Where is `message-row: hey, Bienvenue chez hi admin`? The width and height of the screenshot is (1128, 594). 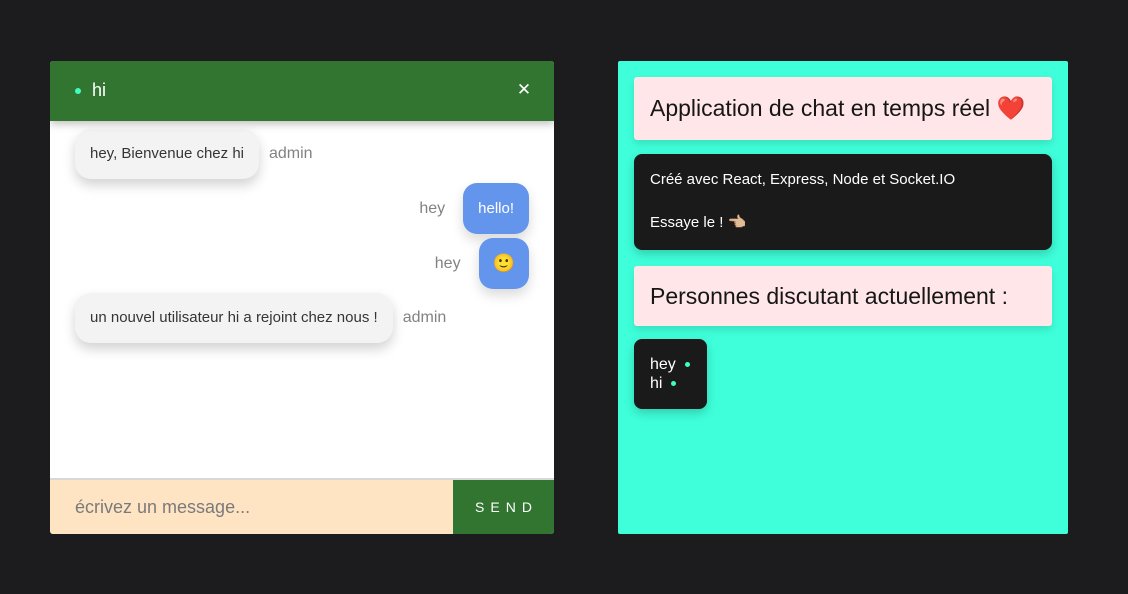 message-row: hey, Bienvenue chez hi admin is located at coordinates (194, 154).